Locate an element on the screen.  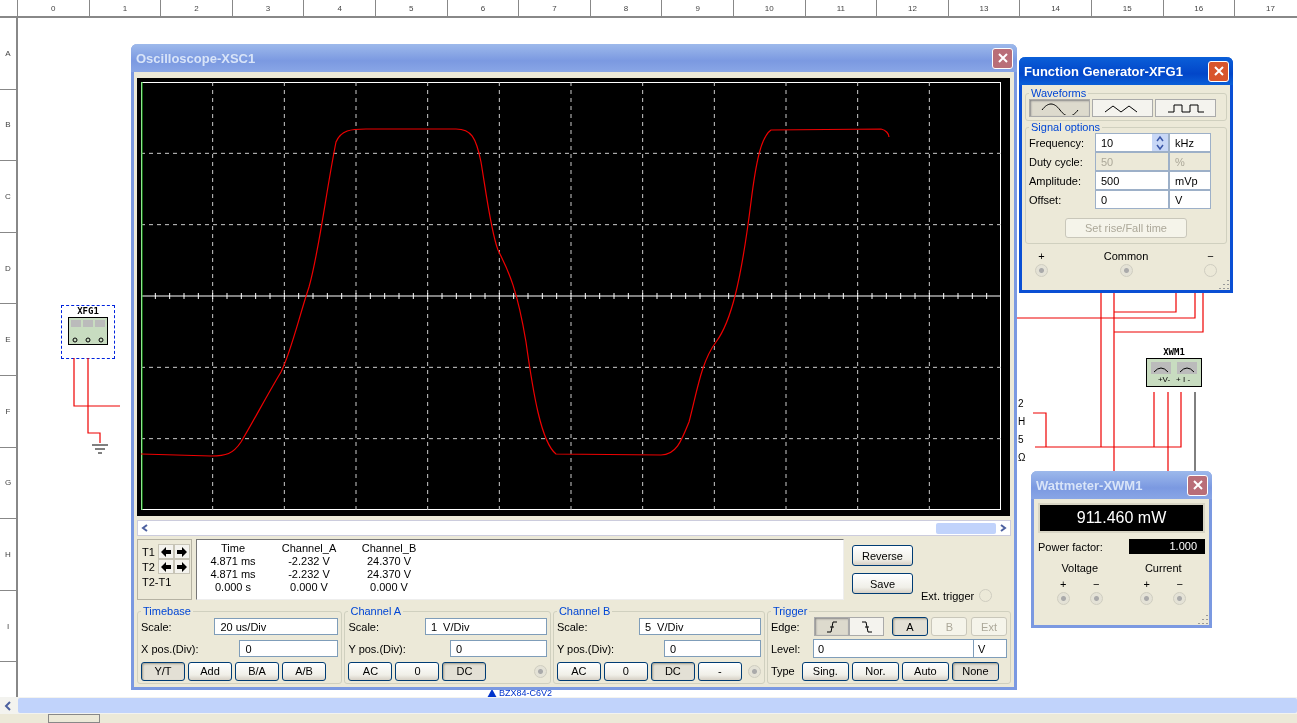
trigger-type-button: Sing. is located at coordinates (825, 671).